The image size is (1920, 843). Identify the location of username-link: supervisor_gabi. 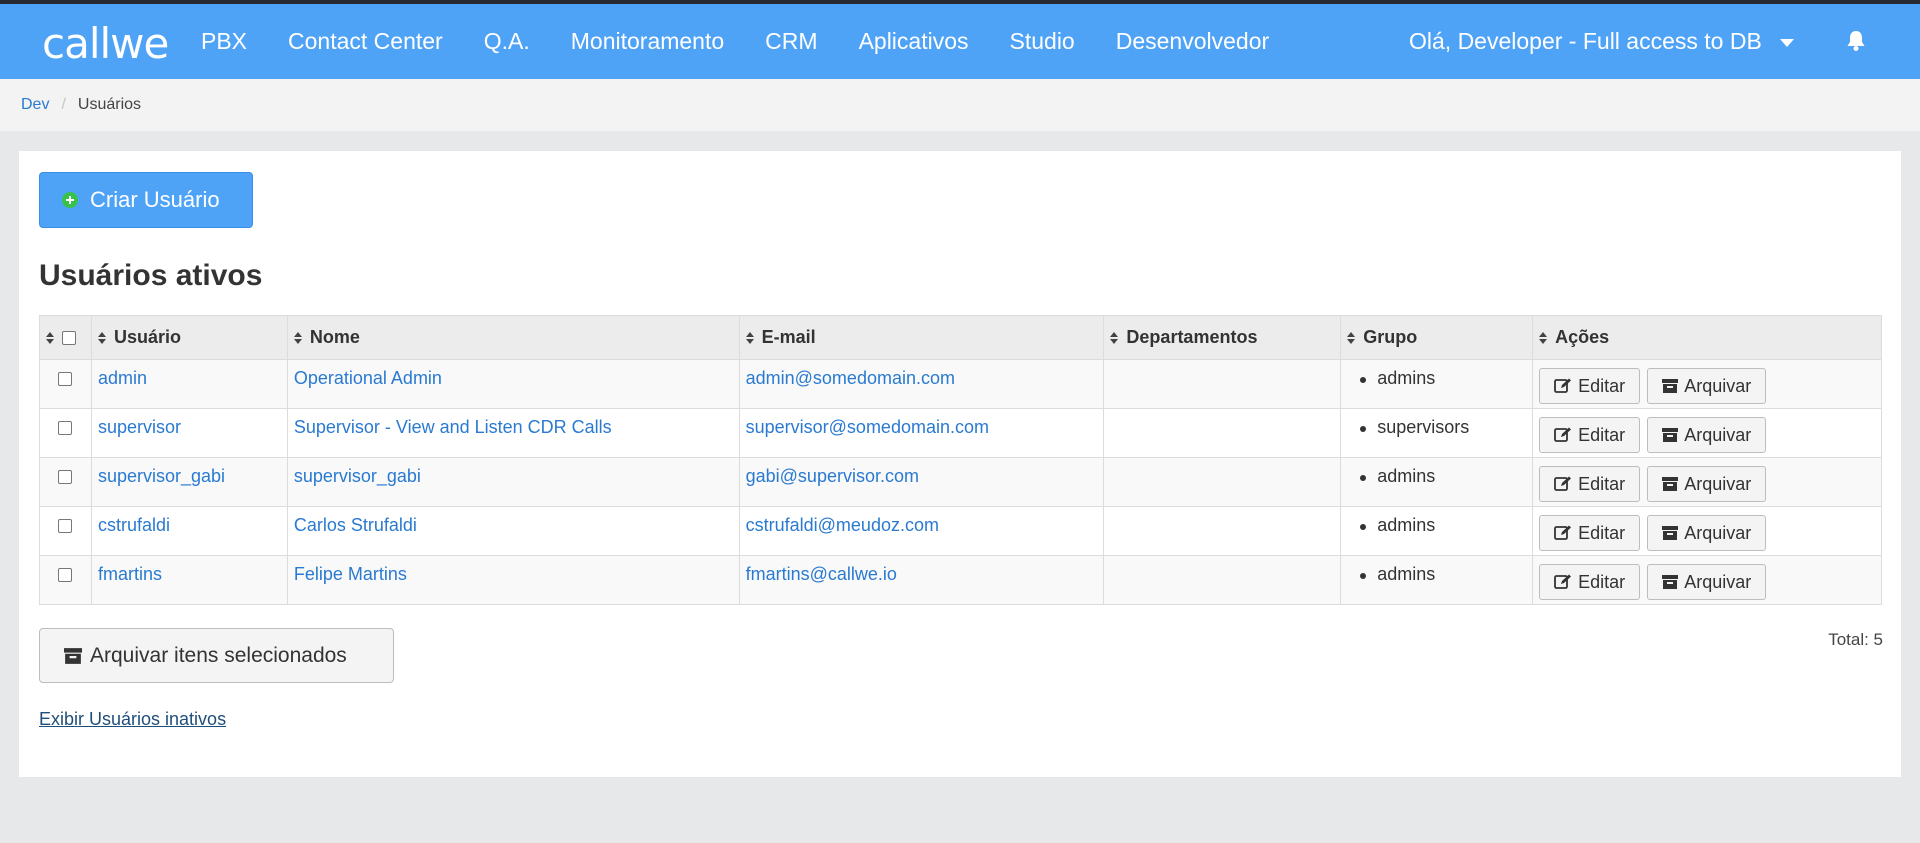
(161, 476).